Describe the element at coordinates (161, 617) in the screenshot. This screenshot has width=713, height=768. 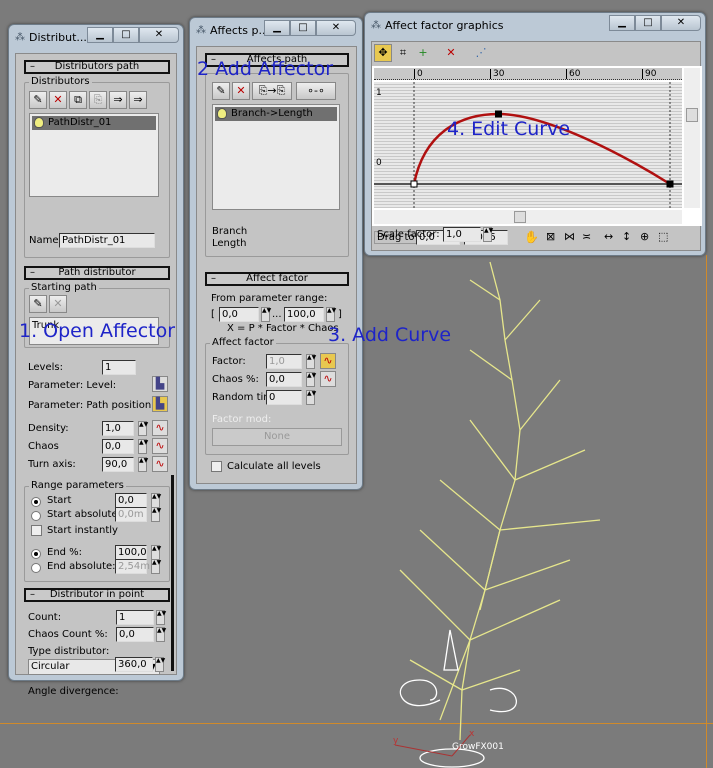
I see `count-spinner: ▲▼` at that location.